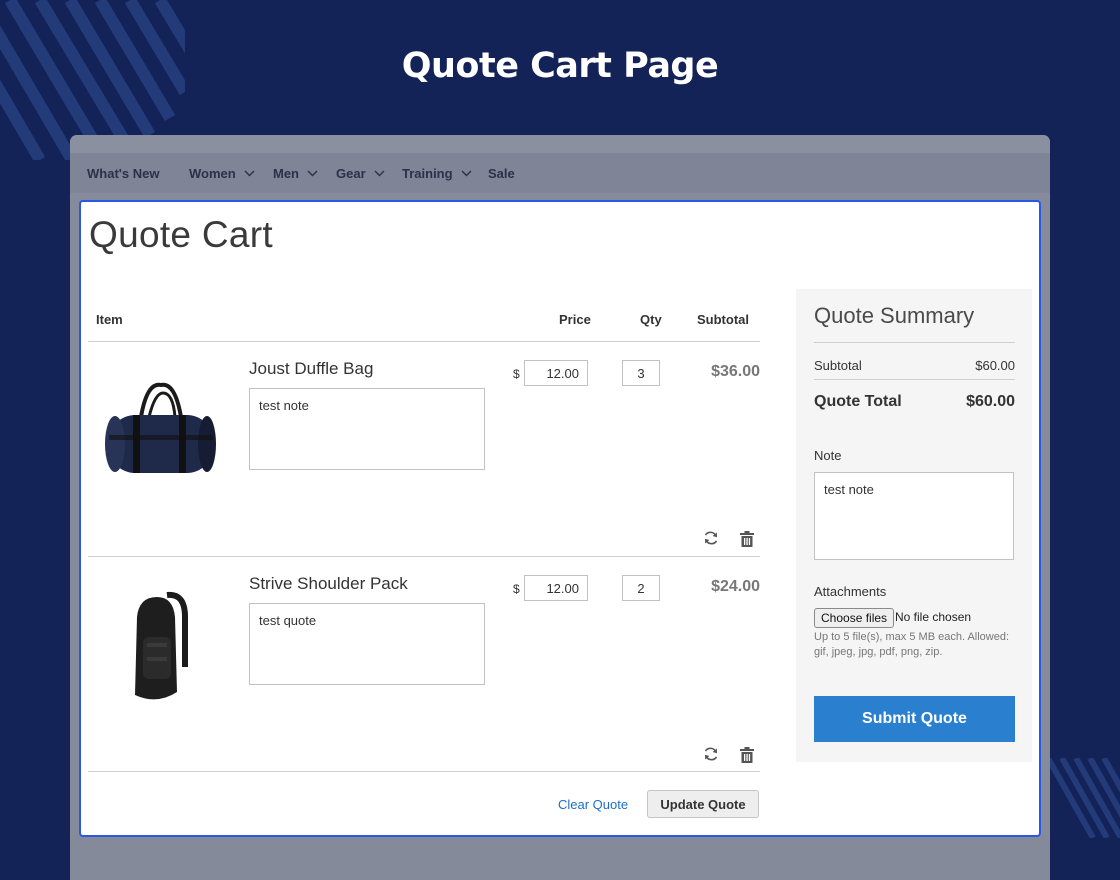 This screenshot has height=880, width=1120. Describe the element at coordinates (560, 66) in the screenshot. I see `page-heading: Quote Cart Page` at that location.